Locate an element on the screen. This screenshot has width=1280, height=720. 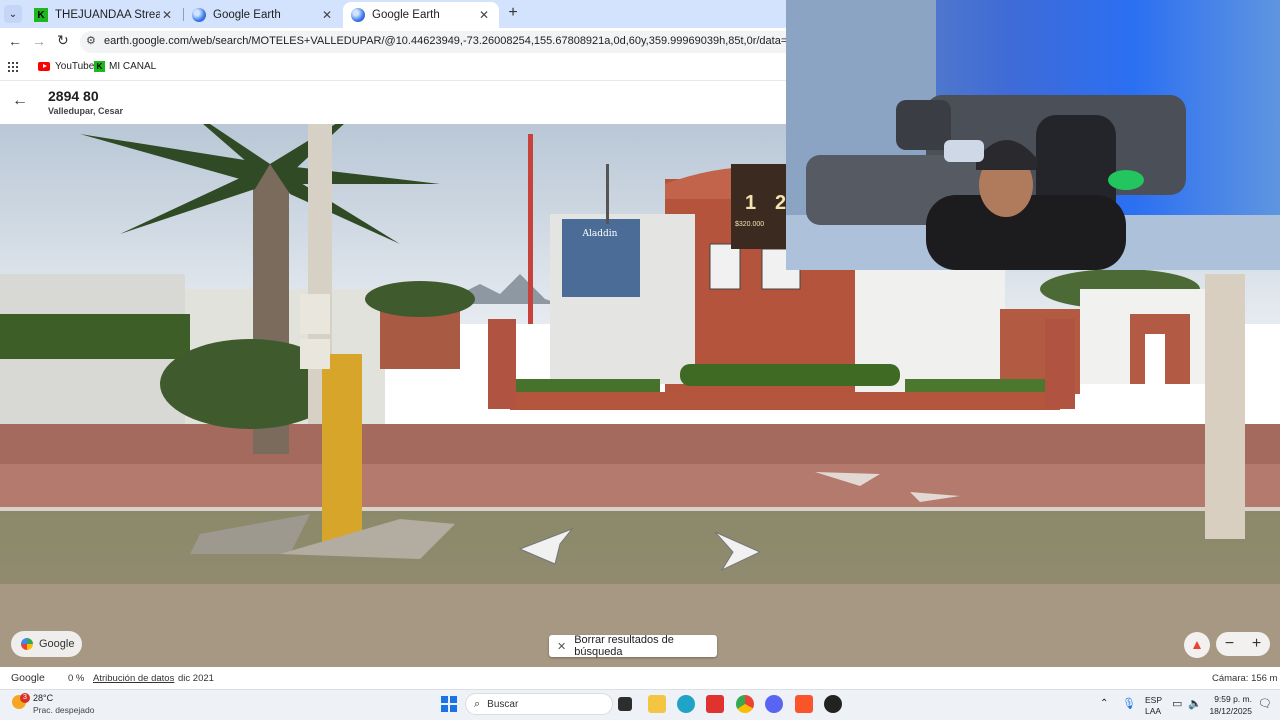
billboard-price: $320.000 is located at coordinates (749, 224).